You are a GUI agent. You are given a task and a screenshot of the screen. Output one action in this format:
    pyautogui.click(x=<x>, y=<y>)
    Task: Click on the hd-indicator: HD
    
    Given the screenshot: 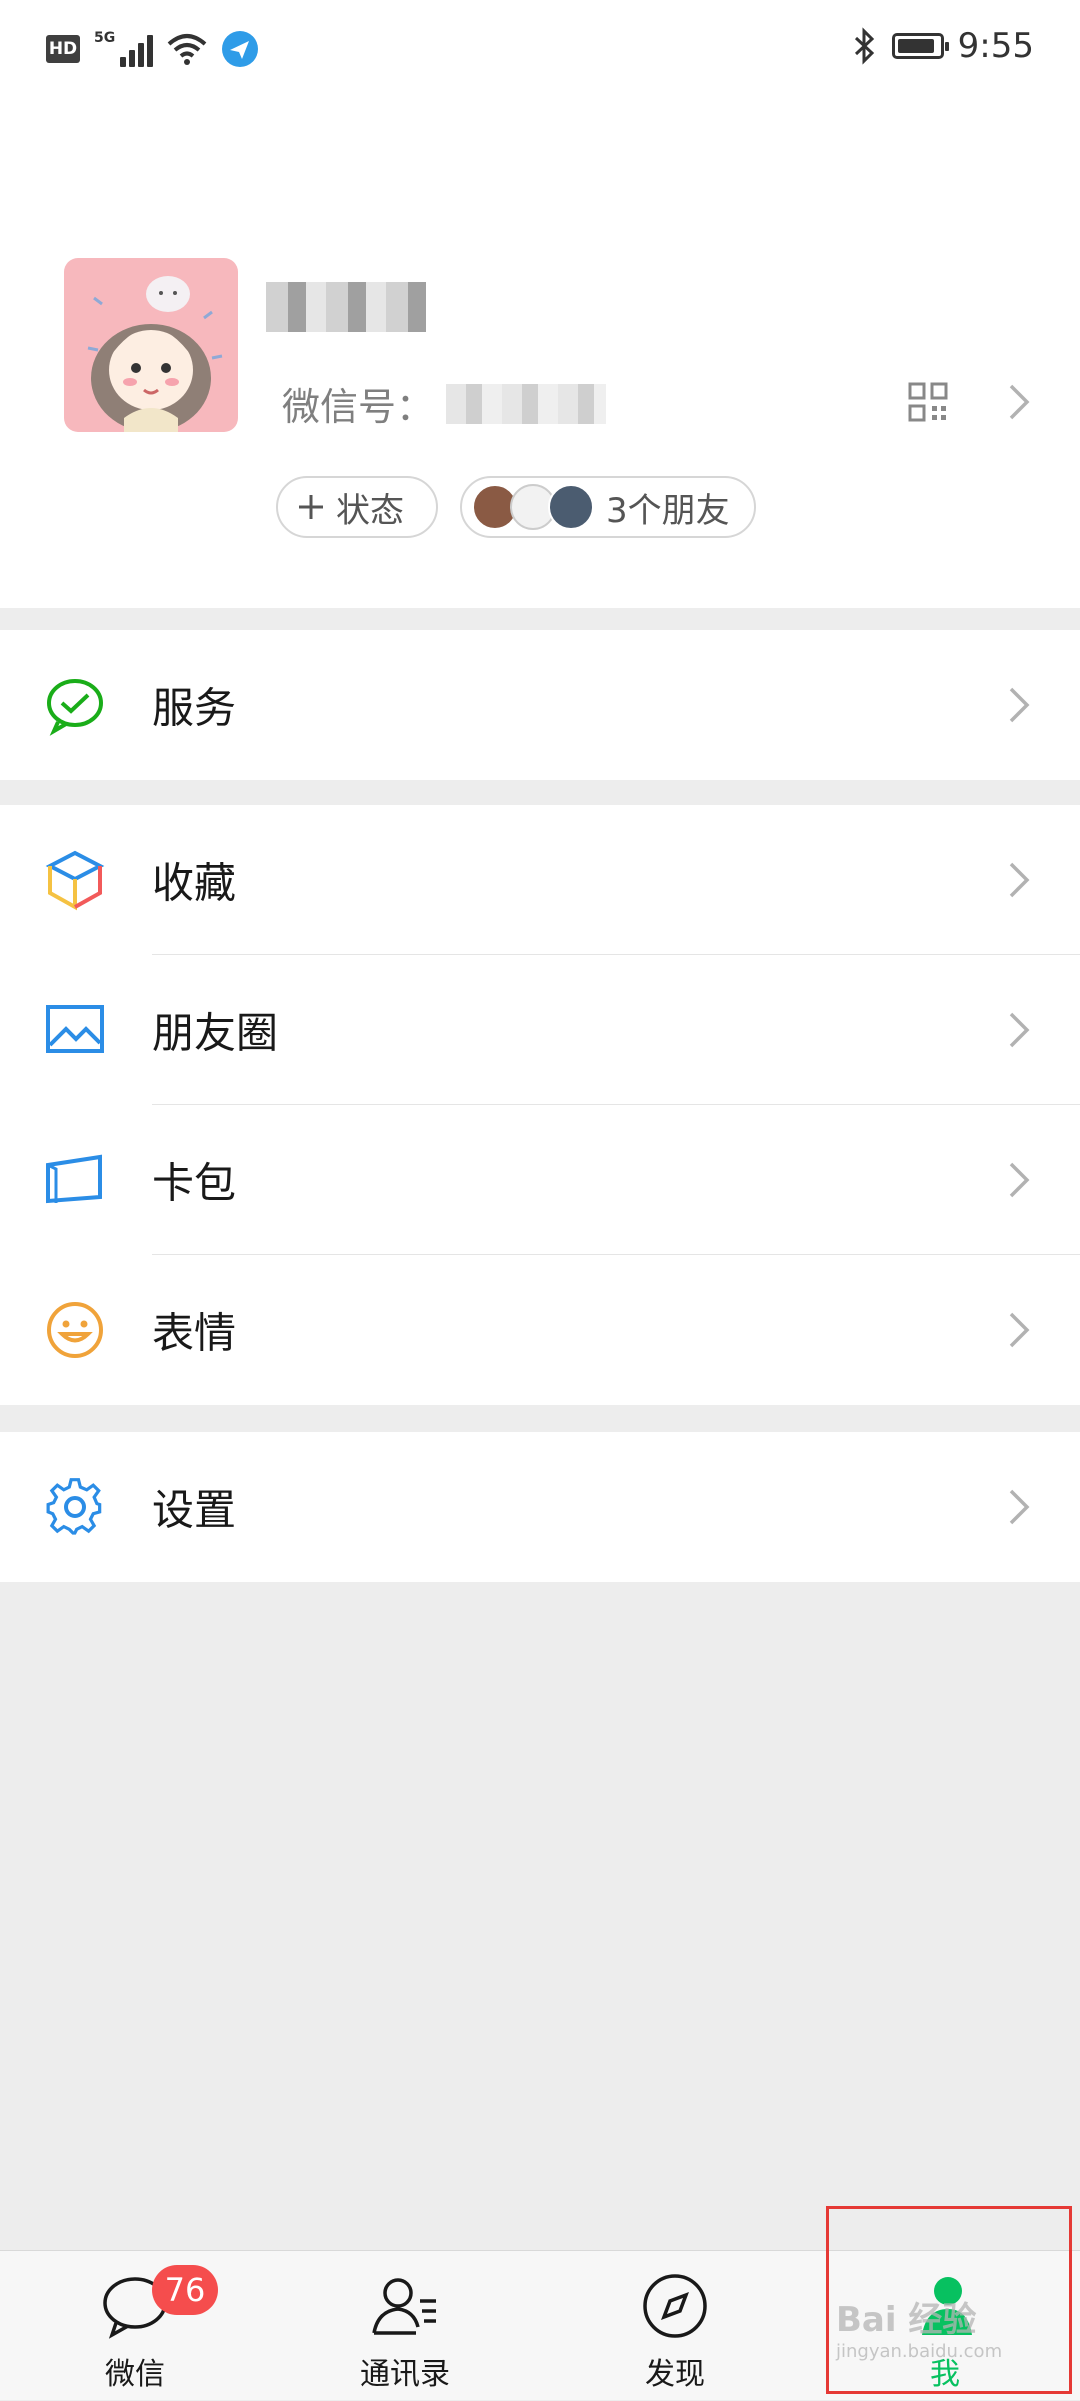 What is the action you would take?
    pyautogui.click(x=63, y=49)
    